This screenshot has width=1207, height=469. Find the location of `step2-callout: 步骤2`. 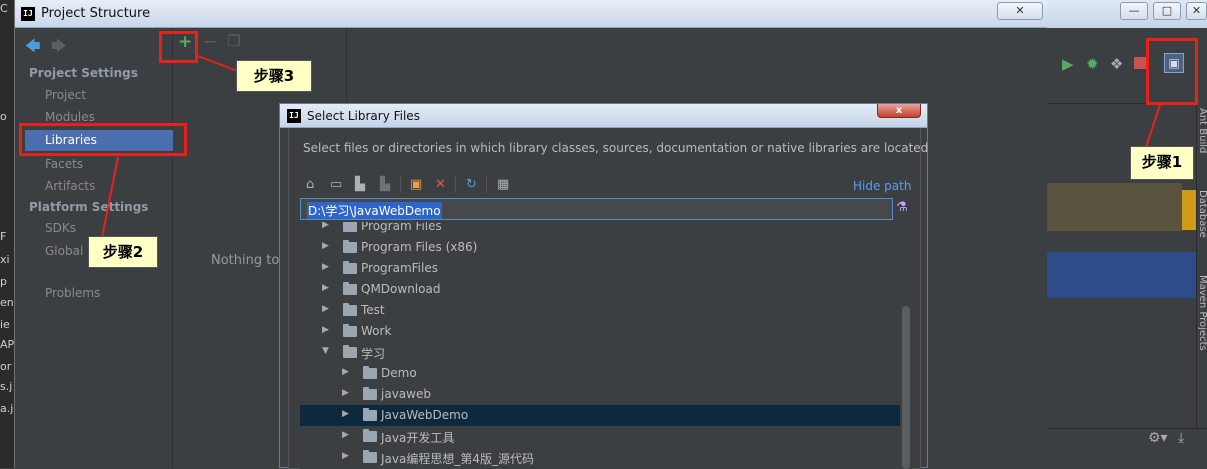

step2-callout: 步骤2 is located at coordinates (123, 252).